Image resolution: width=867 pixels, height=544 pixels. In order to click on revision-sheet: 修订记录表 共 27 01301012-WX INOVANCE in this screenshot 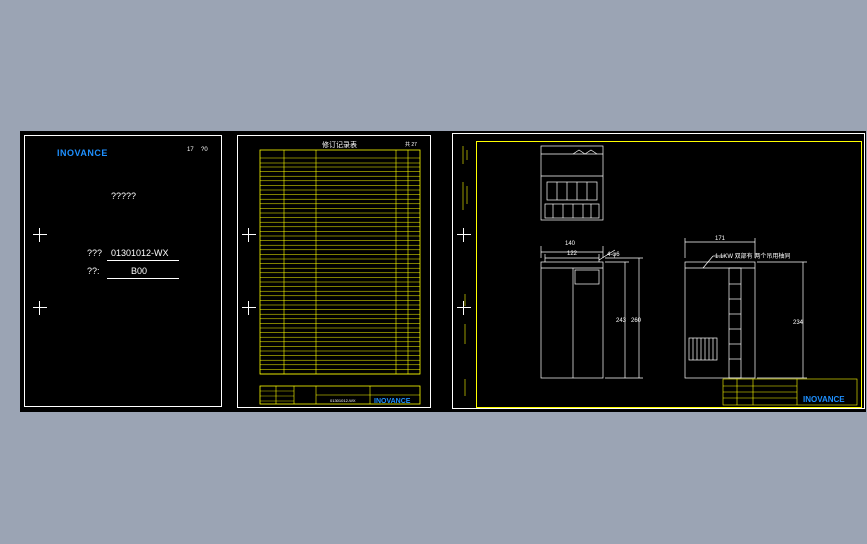, I will do `click(334, 271)`.